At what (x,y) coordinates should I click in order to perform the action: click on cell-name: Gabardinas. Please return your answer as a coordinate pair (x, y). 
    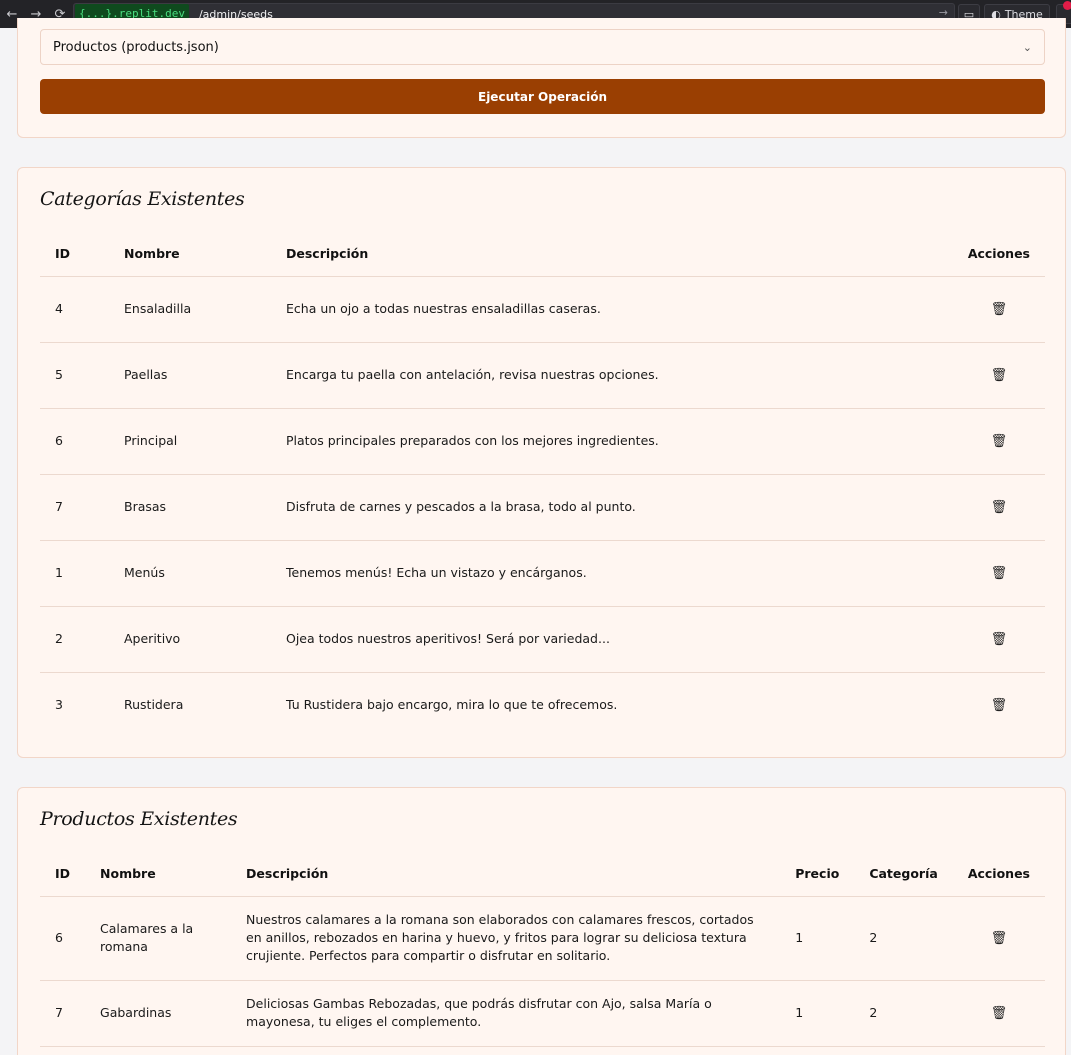
    Looking at the image, I should click on (158, 1013).